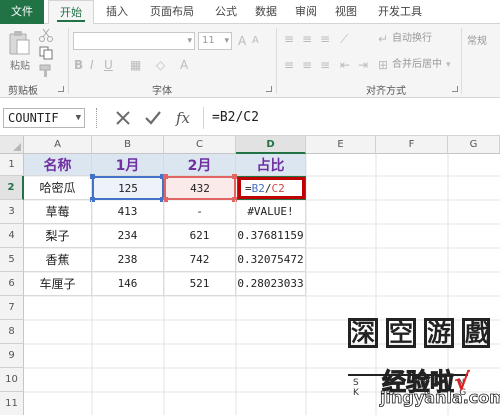 The height and width of the screenshot is (415, 500). What do you see at coordinates (271, 145) in the screenshot?
I see `column-header-d: D` at bounding box center [271, 145].